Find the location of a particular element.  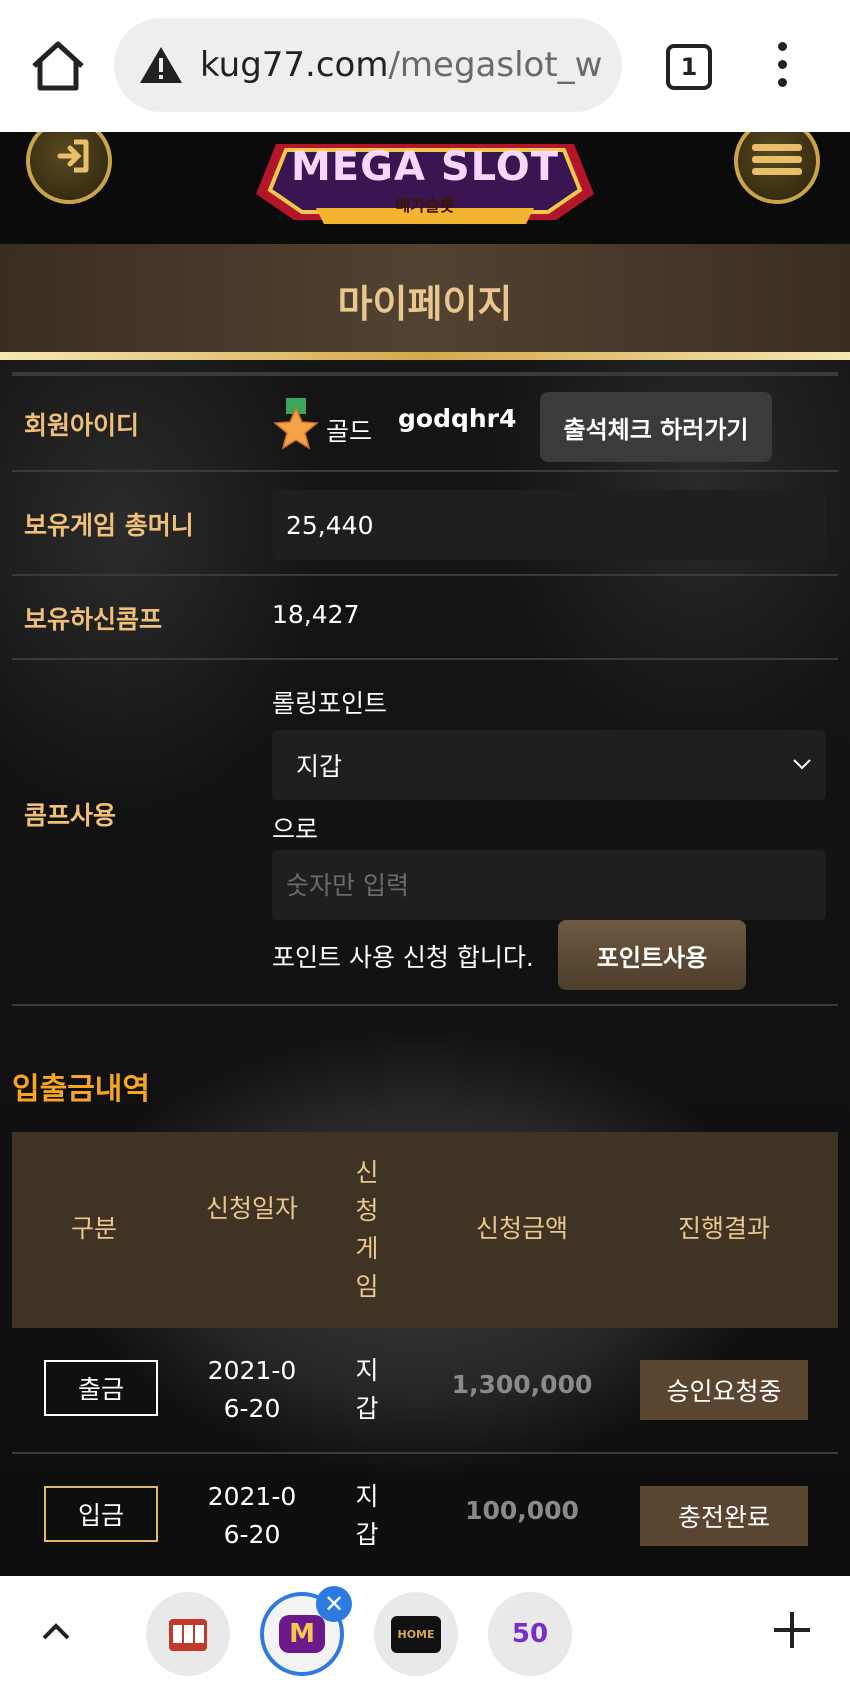

bottom-toolbar: M ✕ HOME 50 is located at coordinates (425, 1633).